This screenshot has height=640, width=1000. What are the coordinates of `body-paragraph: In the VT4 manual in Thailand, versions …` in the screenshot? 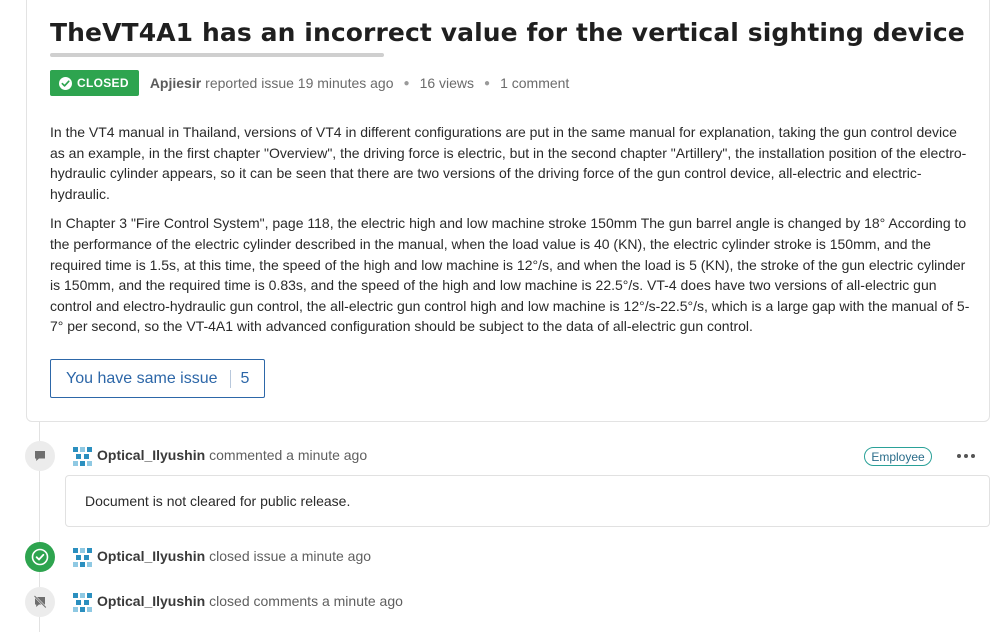 It's located at (508, 163).